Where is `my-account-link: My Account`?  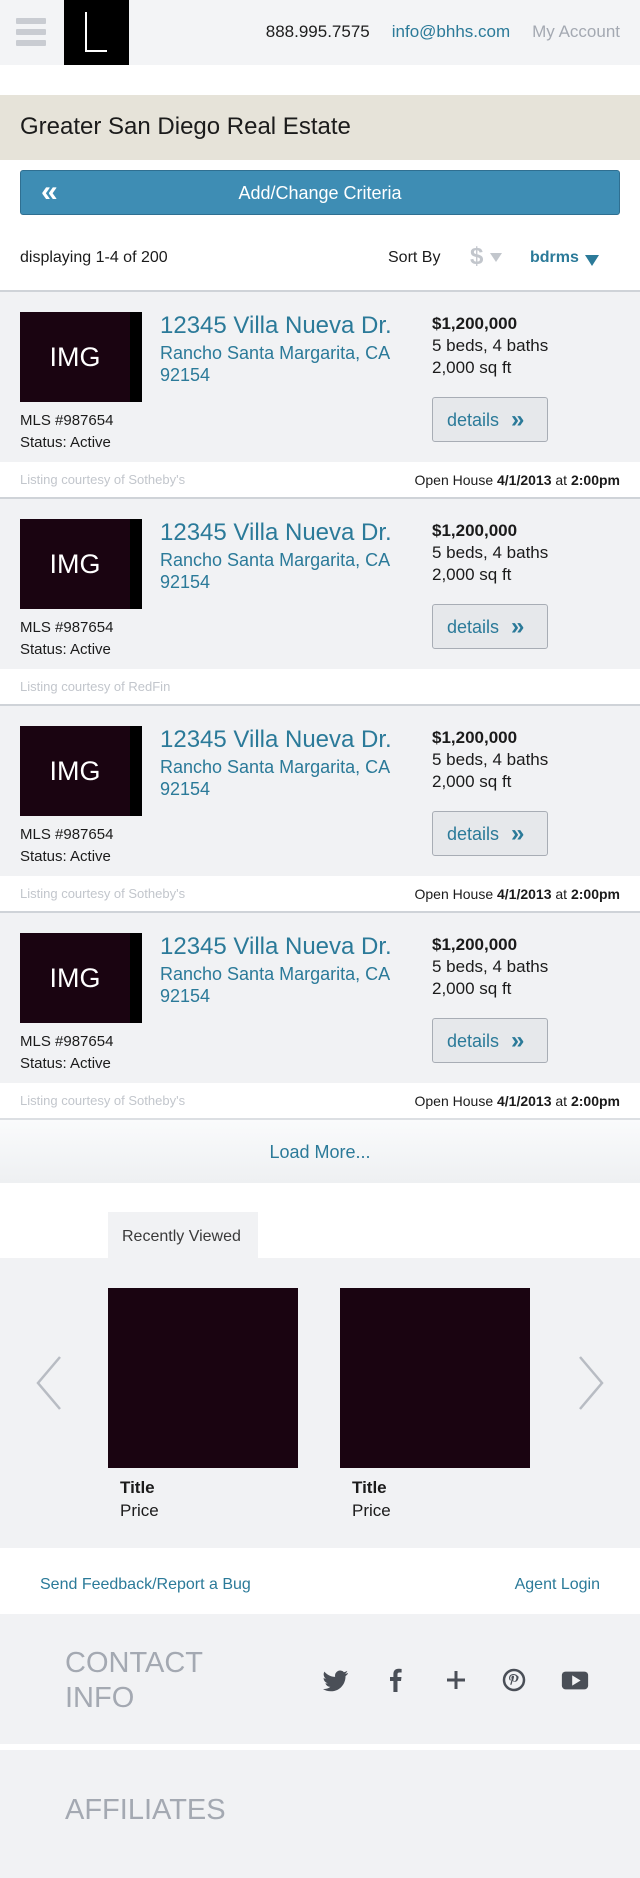 my-account-link: My Account is located at coordinates (576, 32).